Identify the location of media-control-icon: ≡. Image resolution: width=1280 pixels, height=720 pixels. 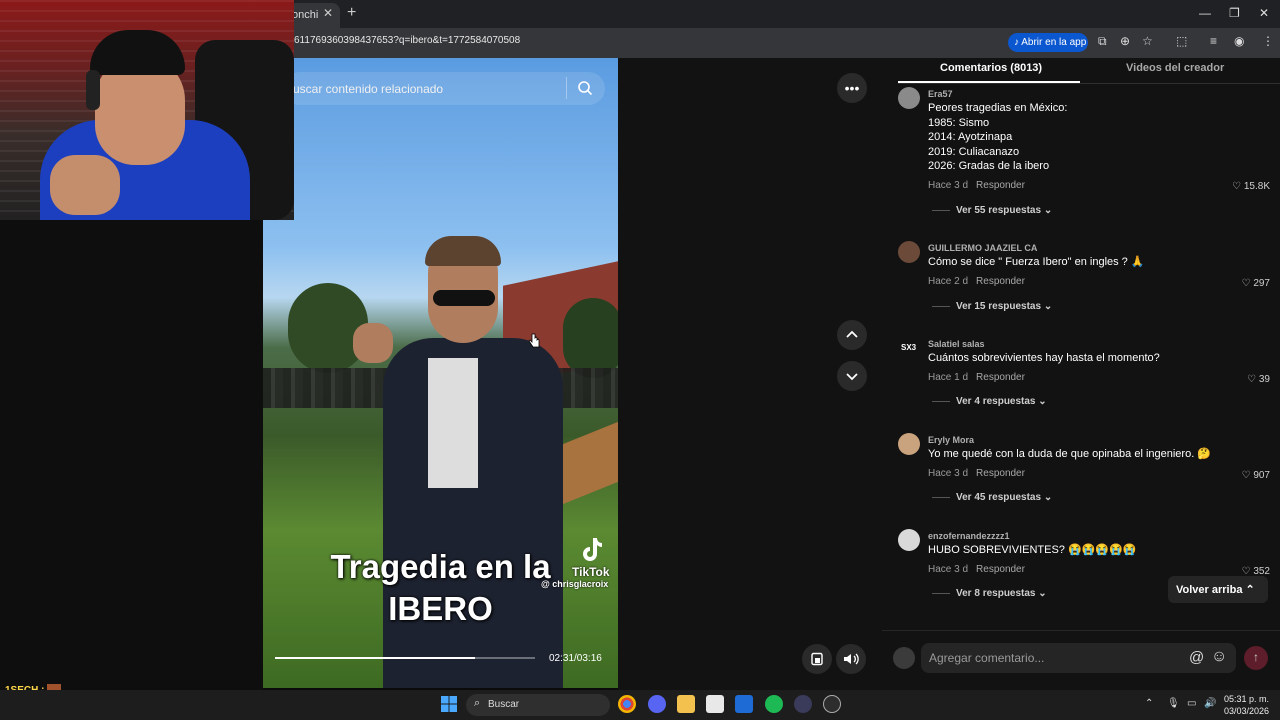
(1213, 41).